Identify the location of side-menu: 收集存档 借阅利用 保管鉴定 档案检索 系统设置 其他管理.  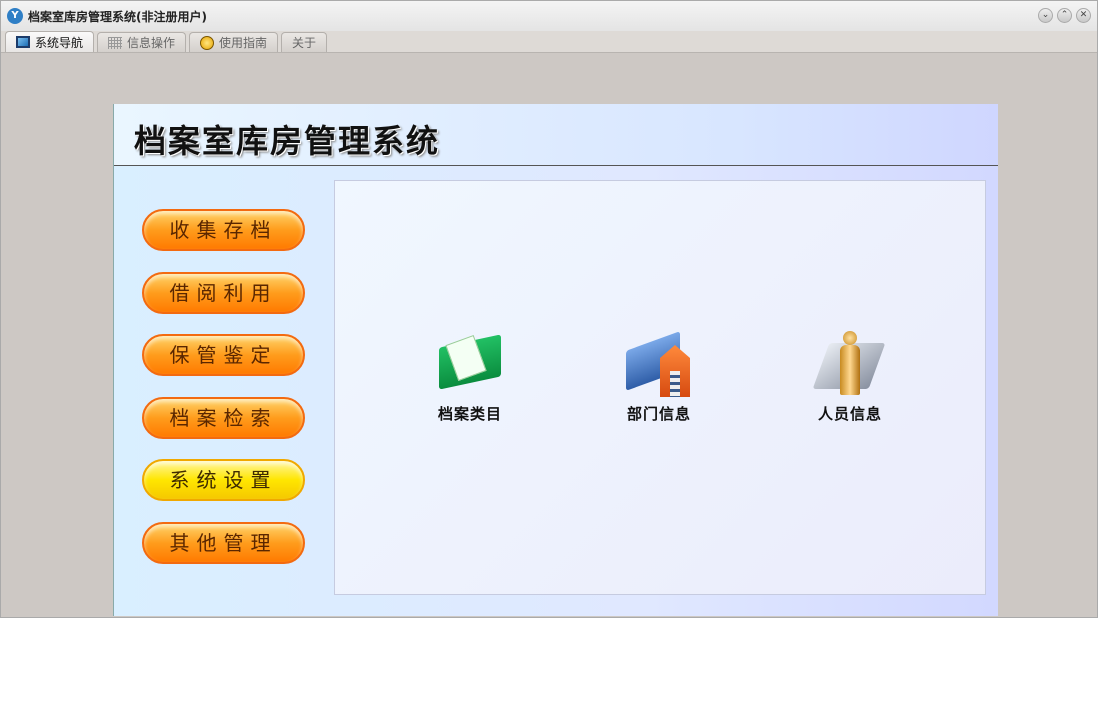
(223, 396).